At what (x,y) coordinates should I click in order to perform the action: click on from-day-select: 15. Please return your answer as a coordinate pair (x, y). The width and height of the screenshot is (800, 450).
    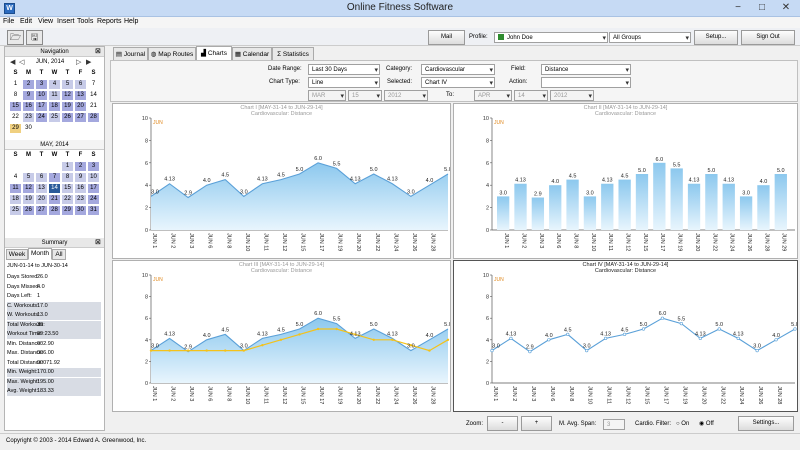
    Looking at the image, I should click on (365, 95).